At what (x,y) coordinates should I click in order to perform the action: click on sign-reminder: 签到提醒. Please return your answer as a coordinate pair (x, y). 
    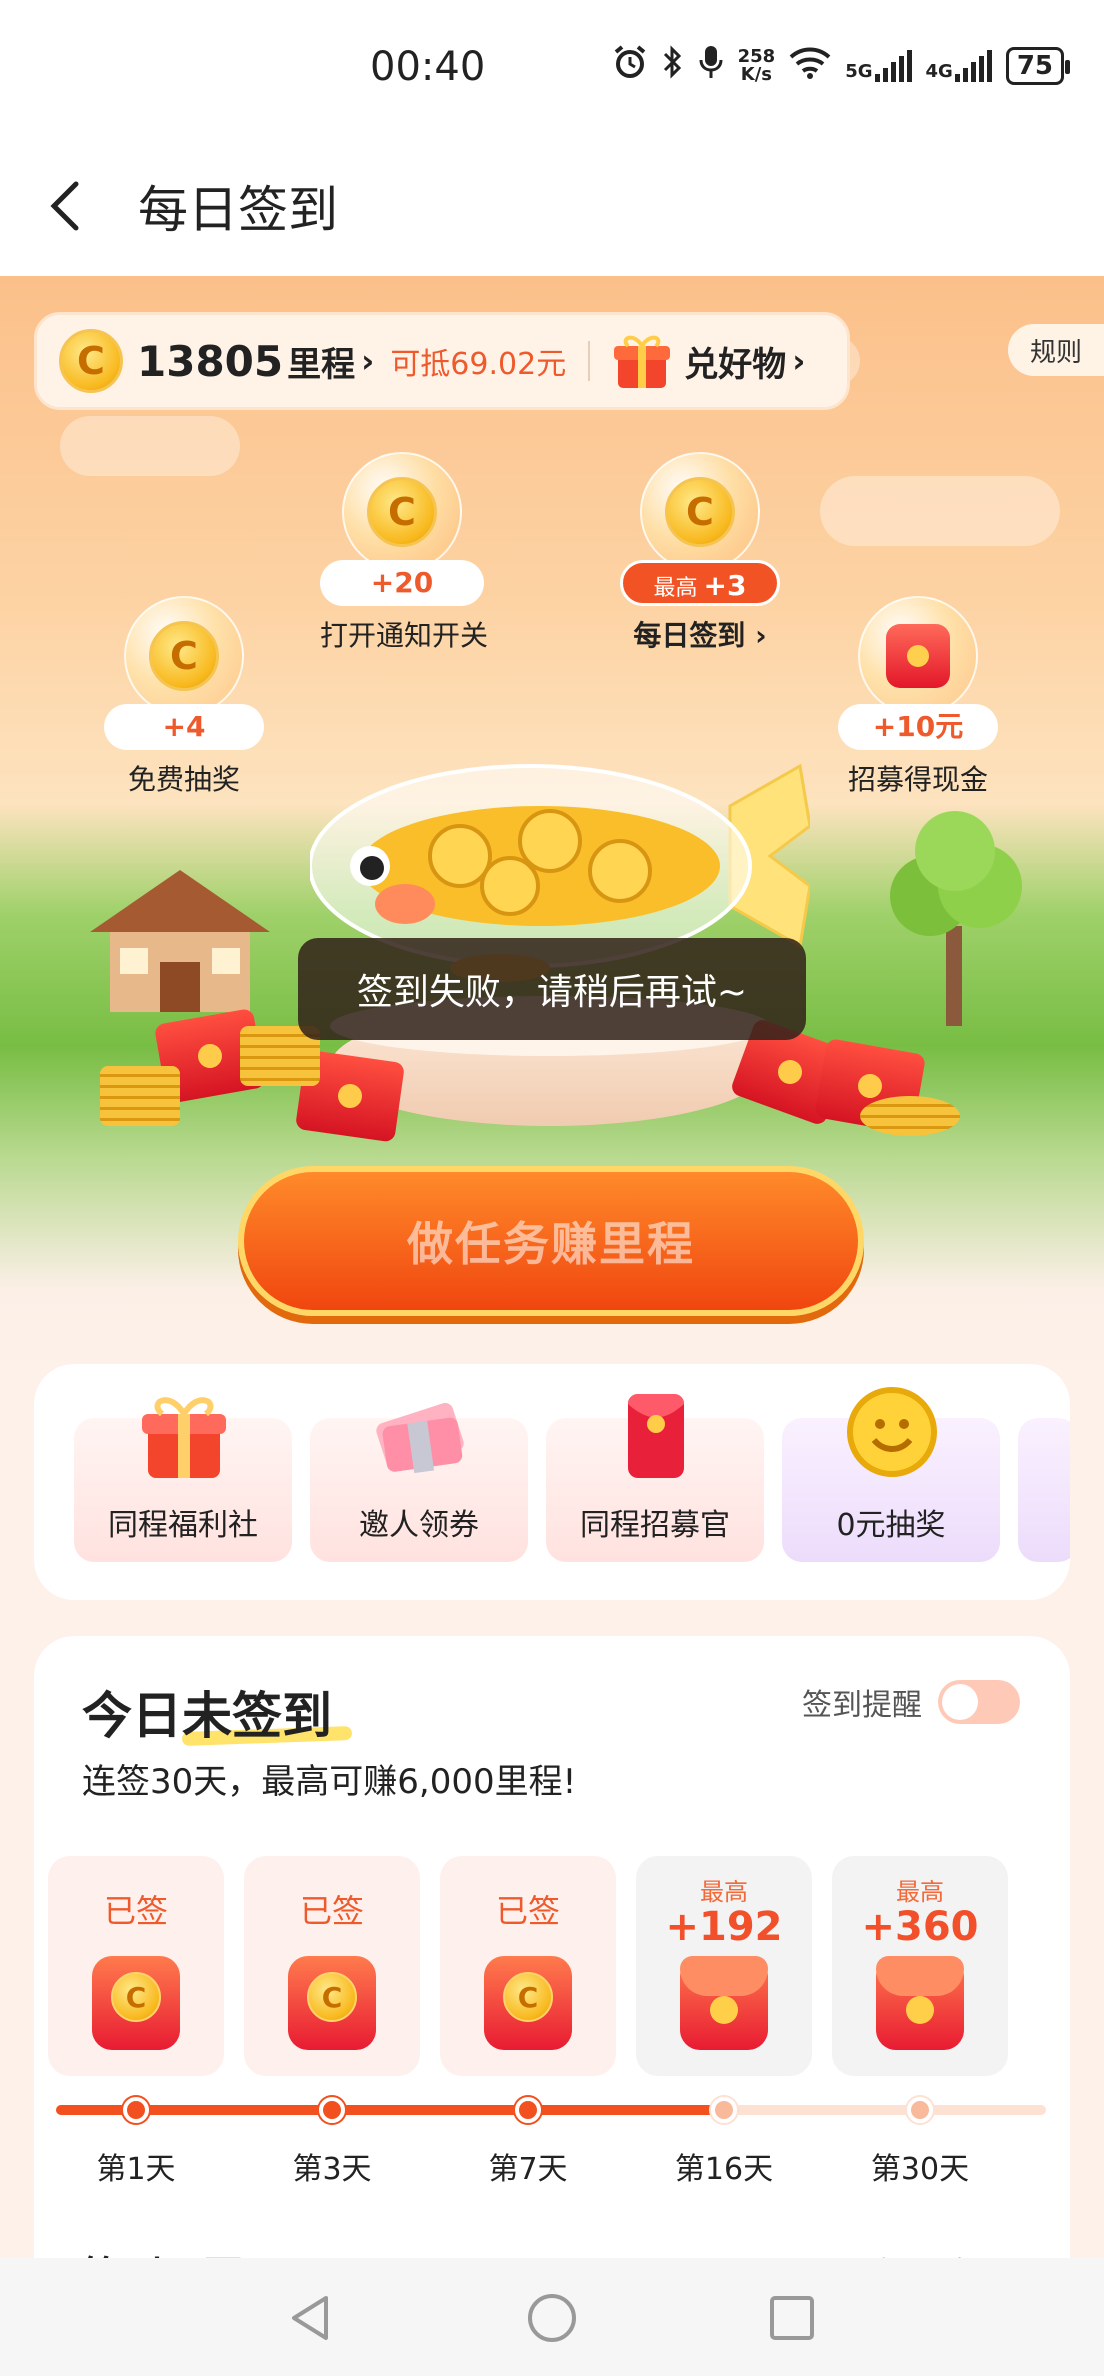
    Looking at the image, I should click on (911, 1702).